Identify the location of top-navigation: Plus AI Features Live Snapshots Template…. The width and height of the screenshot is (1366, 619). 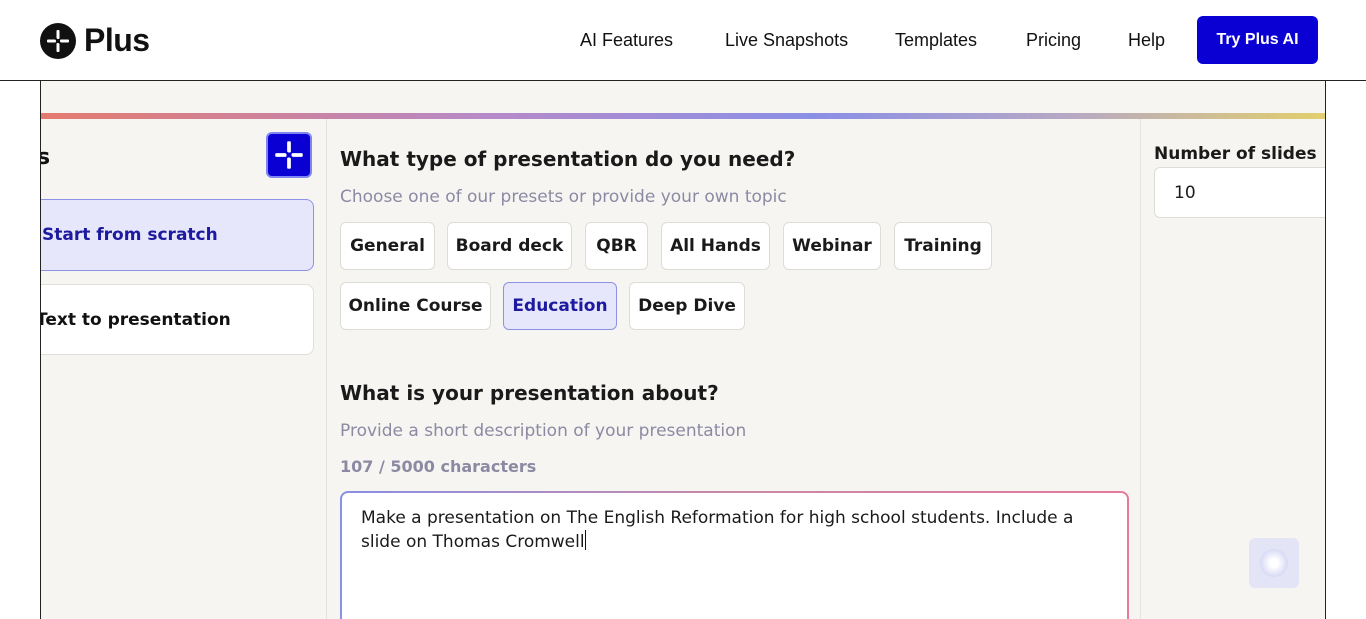
(683, 40).